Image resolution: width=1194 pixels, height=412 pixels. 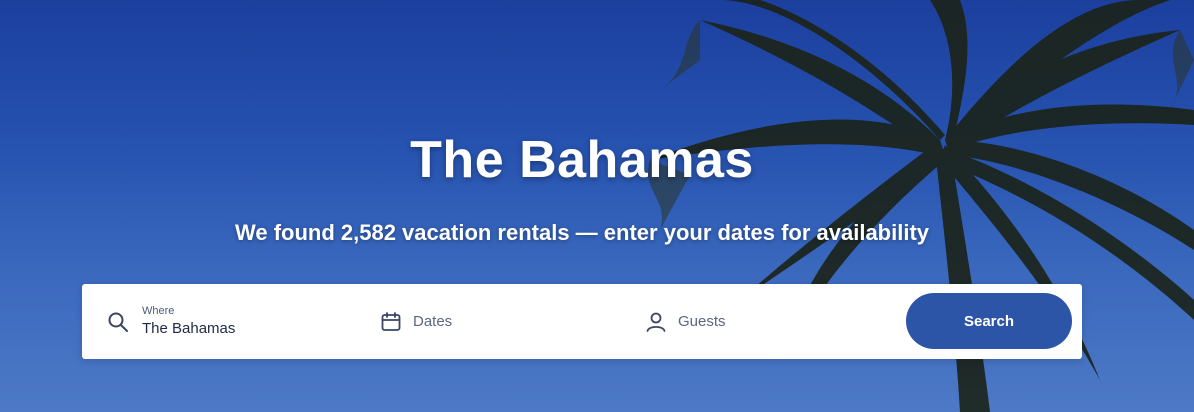 What do you see at coordinates (432, 322) in the screenshot?
I see `dates-placeholder: Dates` at bounding box center [432, 322].